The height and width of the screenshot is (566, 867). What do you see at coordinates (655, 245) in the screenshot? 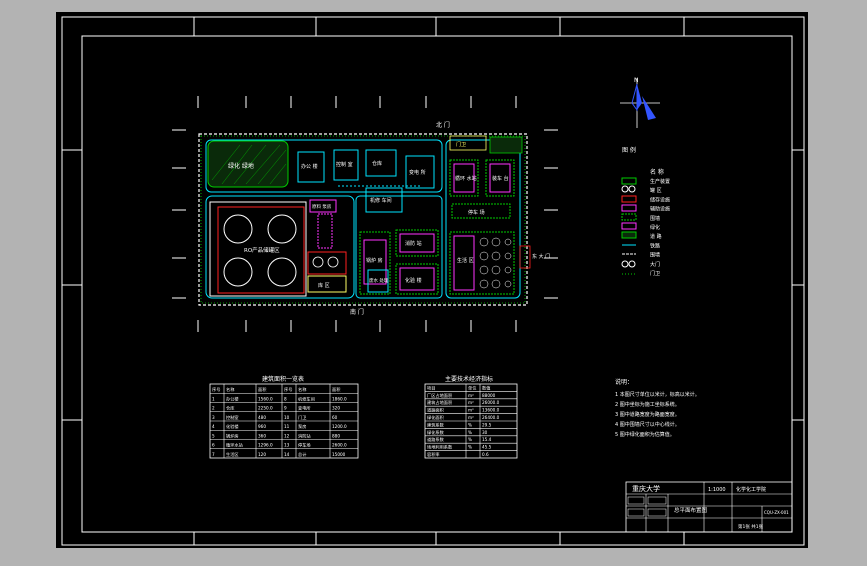
I see `legend-label: 铁路` at bounding box center [655, 245].